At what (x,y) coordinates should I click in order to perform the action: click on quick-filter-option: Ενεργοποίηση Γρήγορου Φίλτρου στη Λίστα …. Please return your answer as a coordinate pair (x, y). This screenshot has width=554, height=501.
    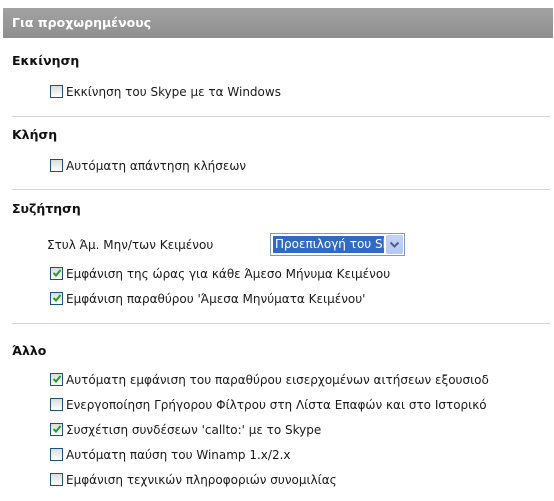
    Looking at the image, I should click on (268, 404).